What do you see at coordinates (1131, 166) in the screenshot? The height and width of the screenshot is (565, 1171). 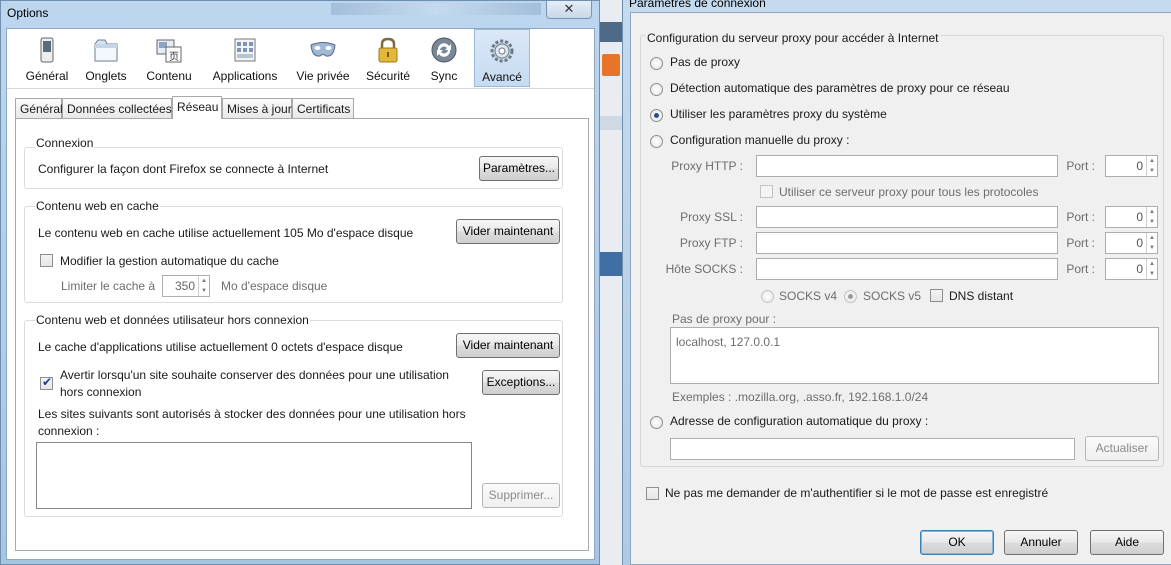 I see `http-port-spinner: 0 ▲ ▼` at bounding box center [1131, 166].